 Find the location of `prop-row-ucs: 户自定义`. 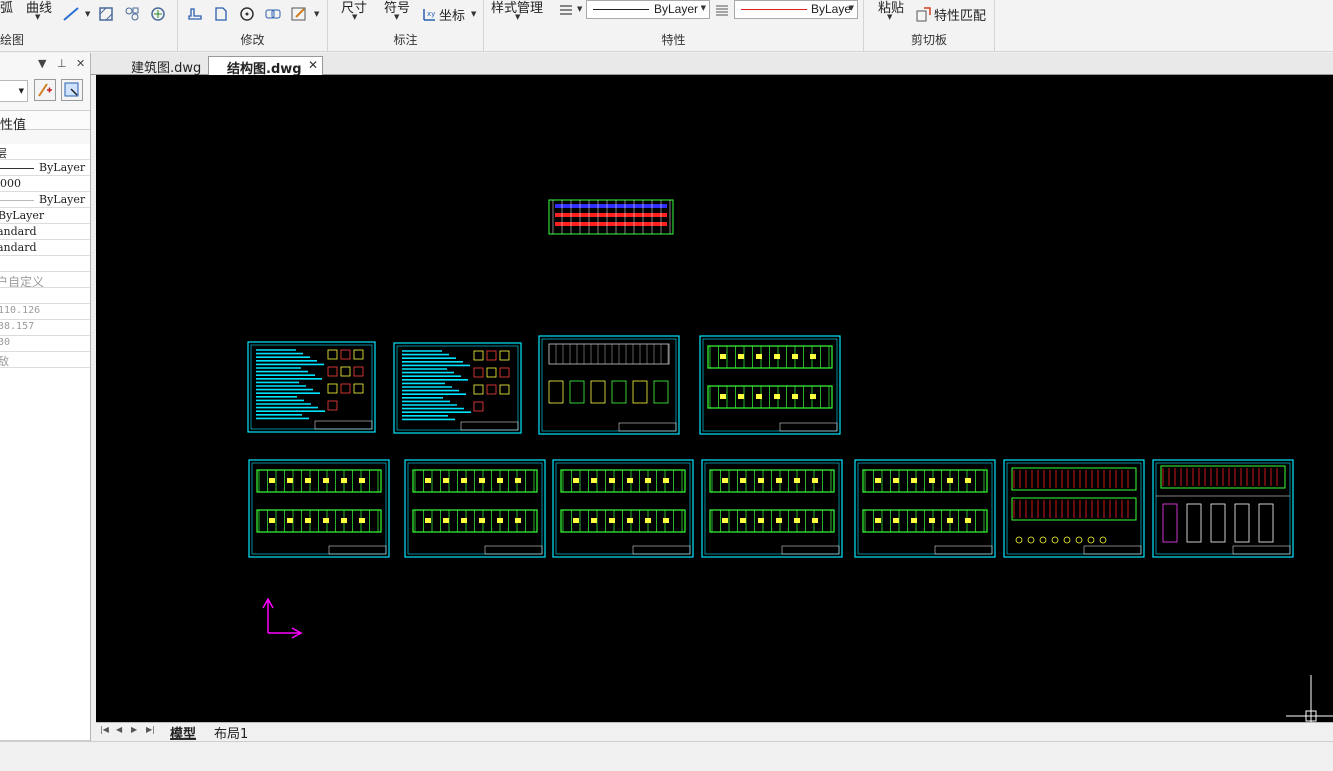

prop-row-ucs: 户自定义 is located at coordinates (45, 280).